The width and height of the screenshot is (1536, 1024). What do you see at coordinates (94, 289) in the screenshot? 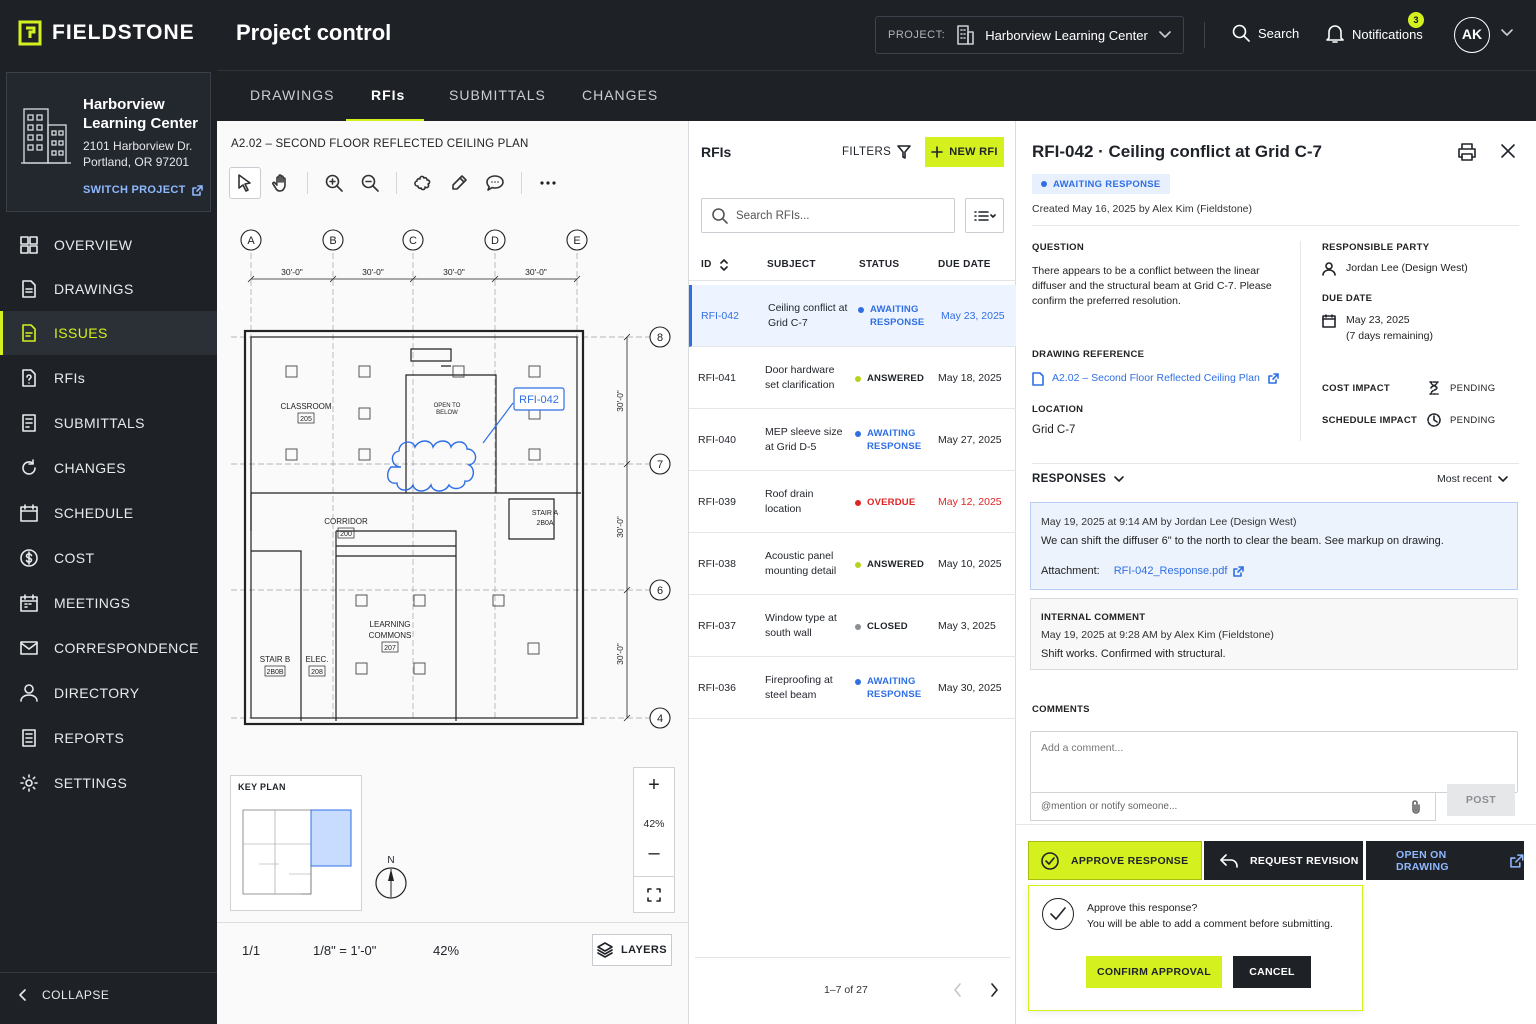
I see `sidebar-item-label: DRAWINGS` at bounding box center [94, 289].